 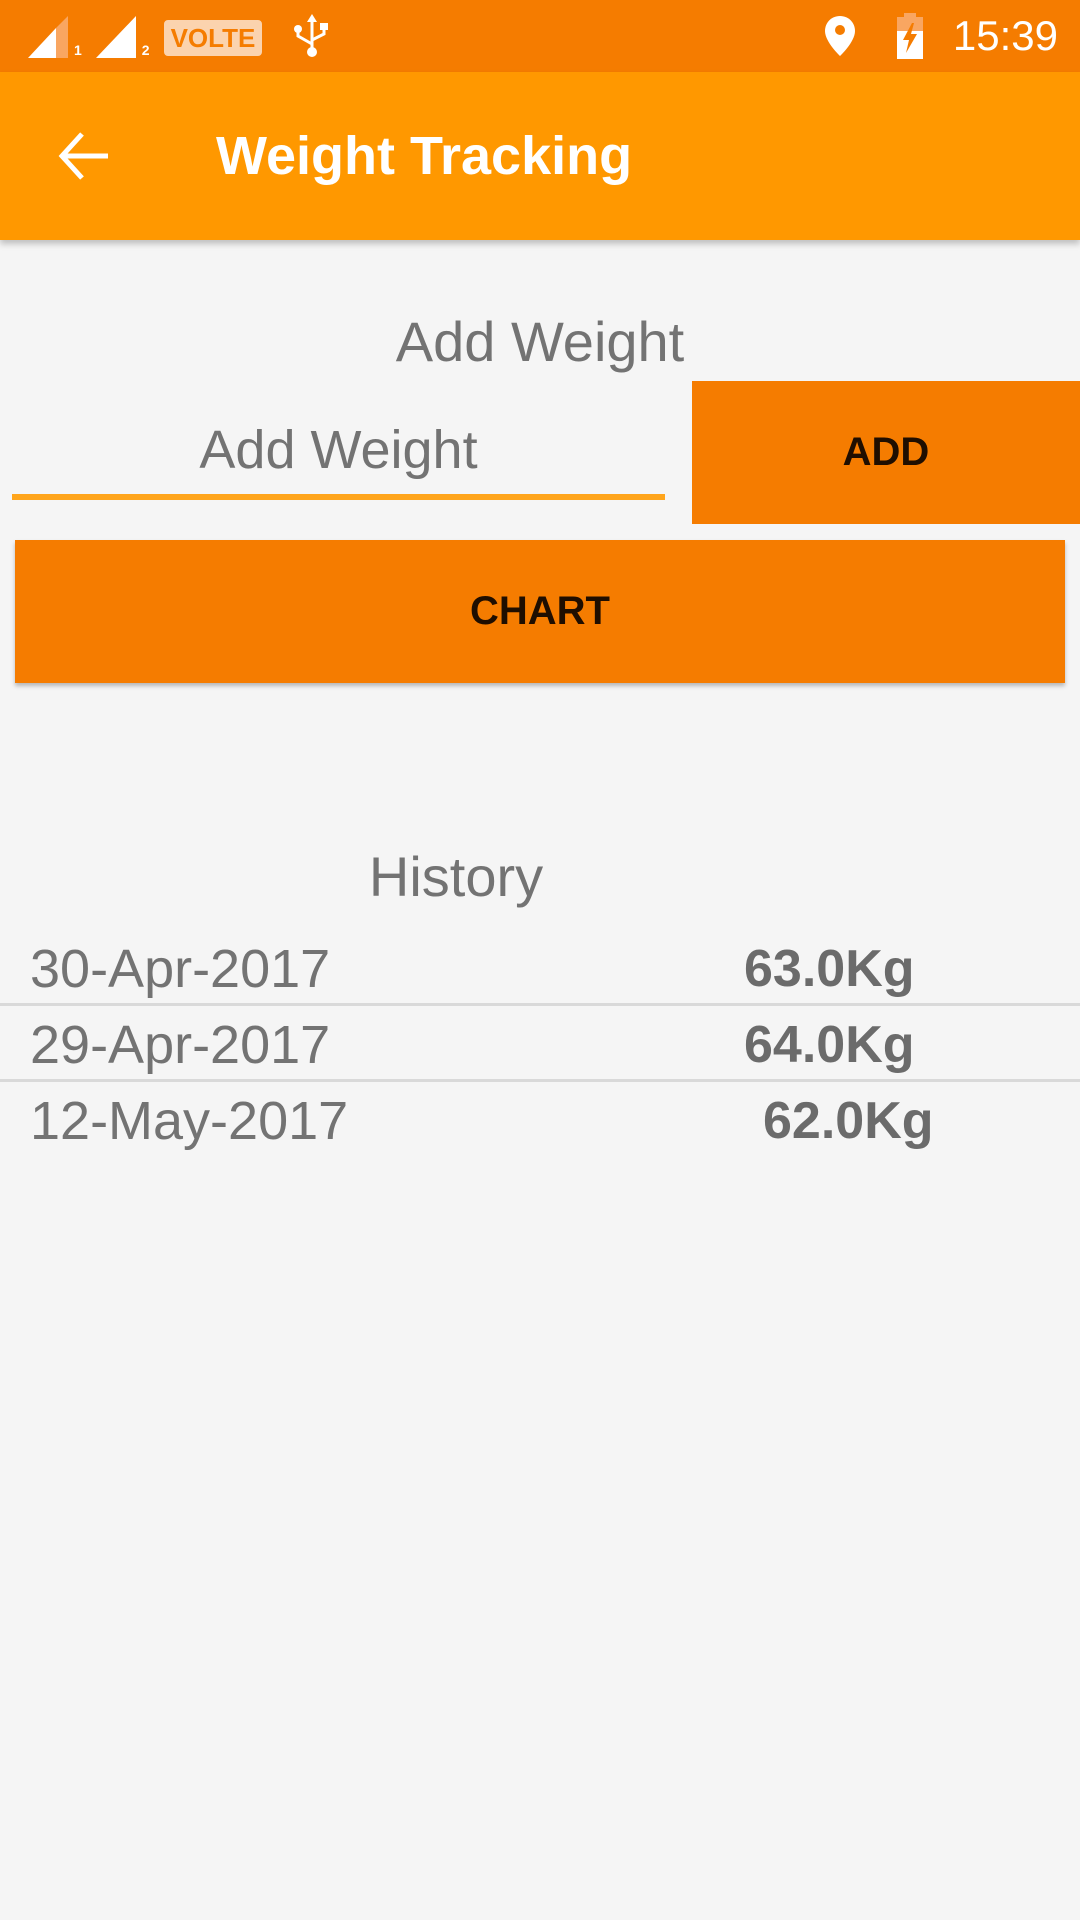 I want to click on volte-icon: VOLTE, so click(x=213, y=38).